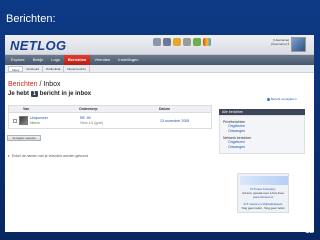 This screenshot has width=320, height=240. I want to click on netlog-logo: NETLOG, so click(38, 45).